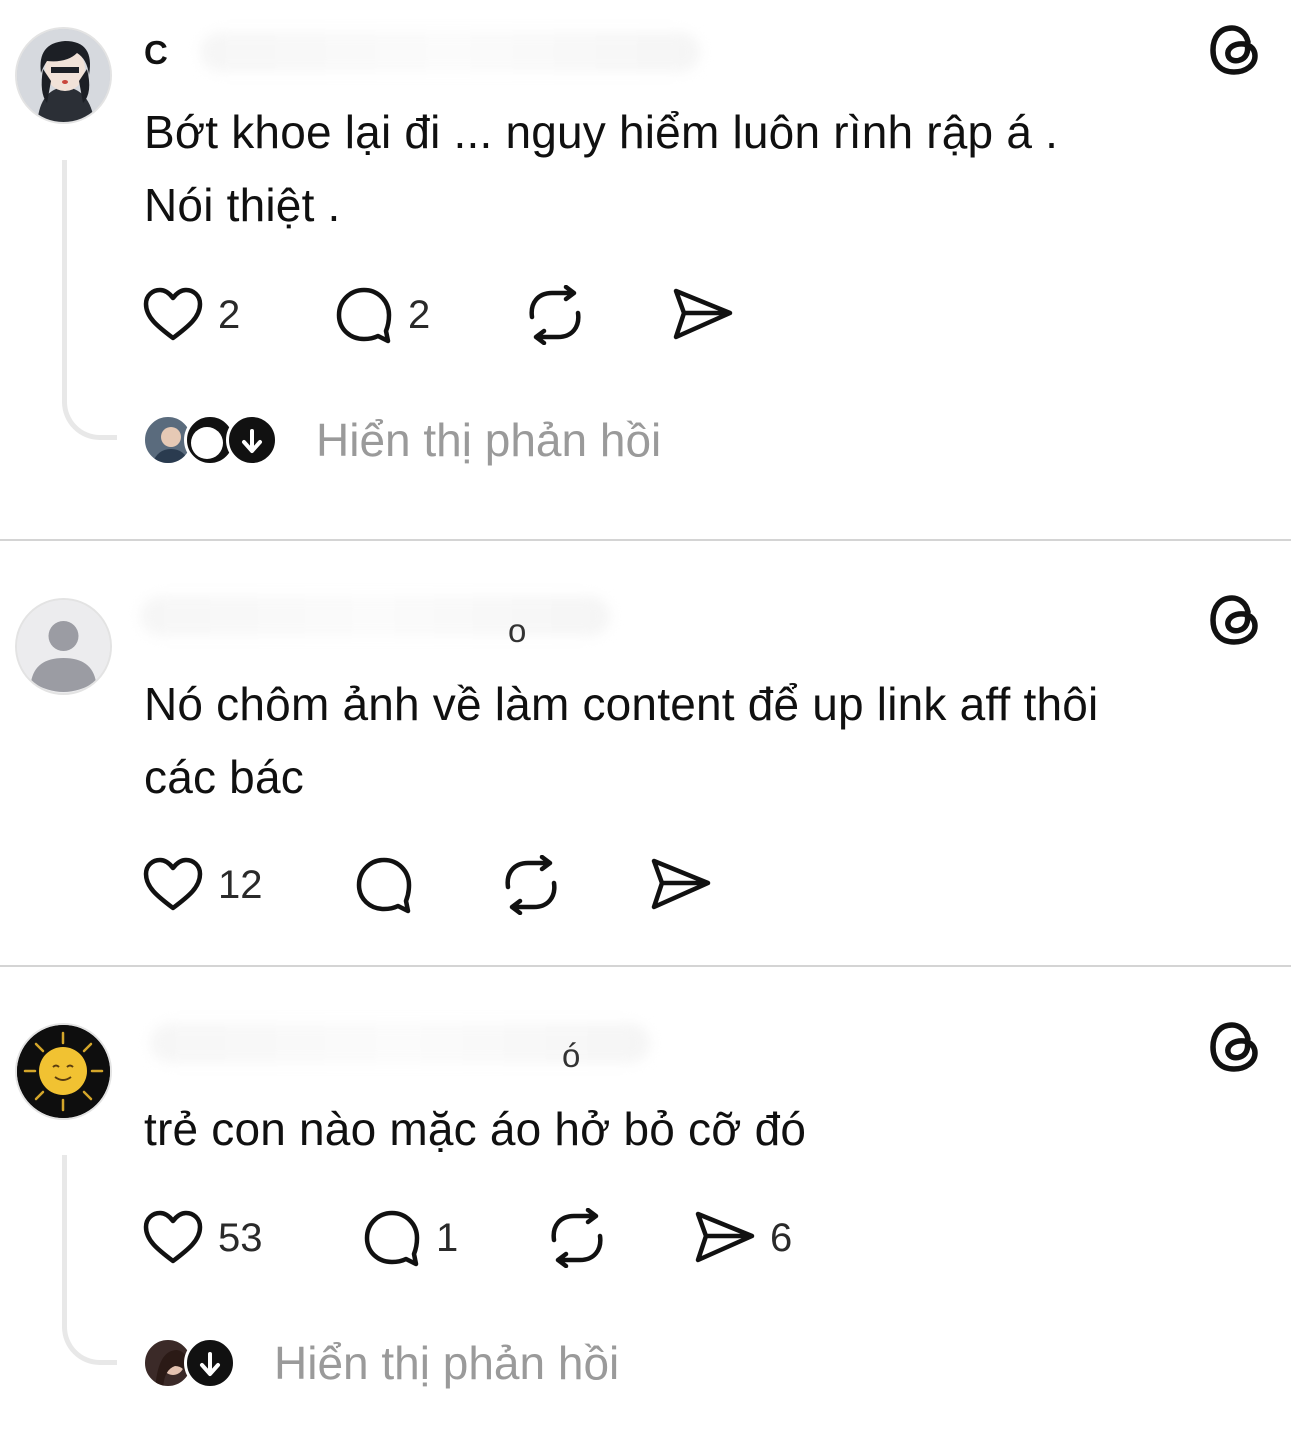  I want to click on comment-button: 1, so click(410, 1238).